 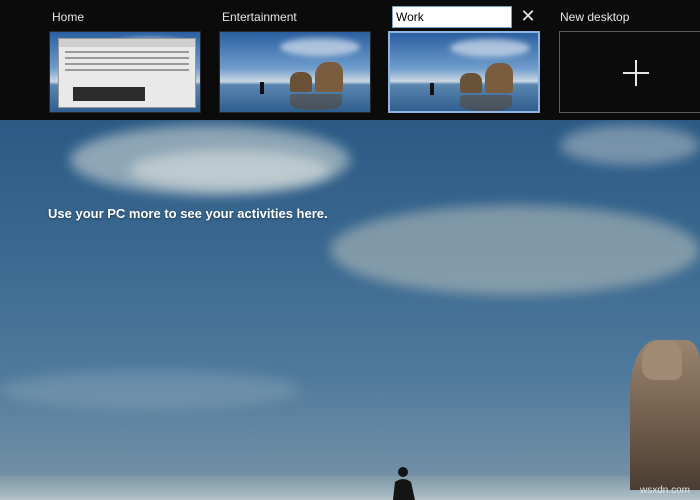 What do you see at coordinates (595, 17) in the screenshot?
I see `new-desktop-label: New desktop` at bounding box center [595, 17].